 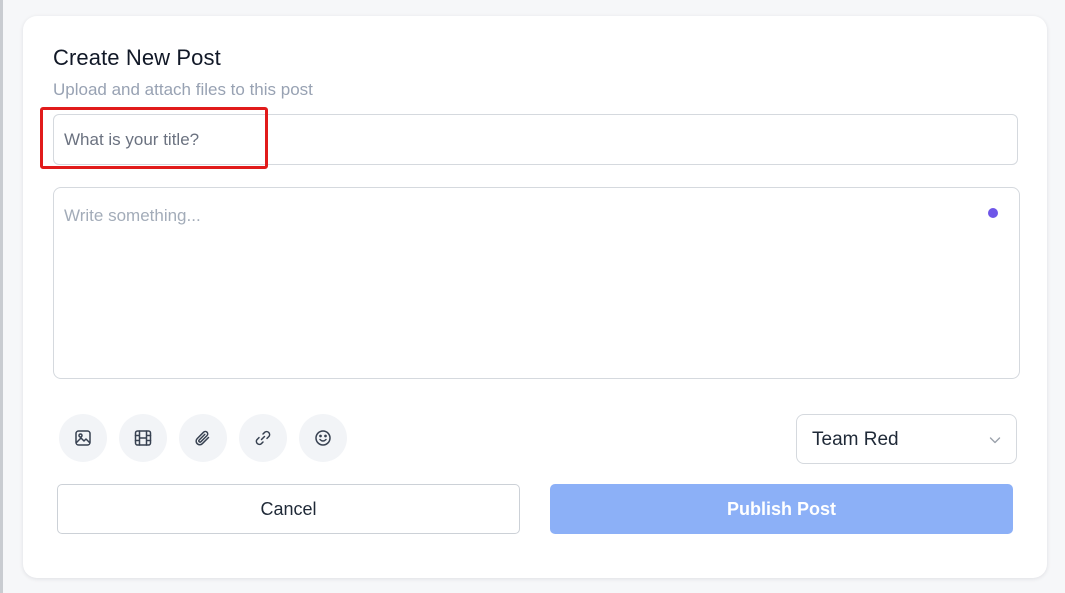 I want to click on chevron-down-icon, so click(x=995, y=440).